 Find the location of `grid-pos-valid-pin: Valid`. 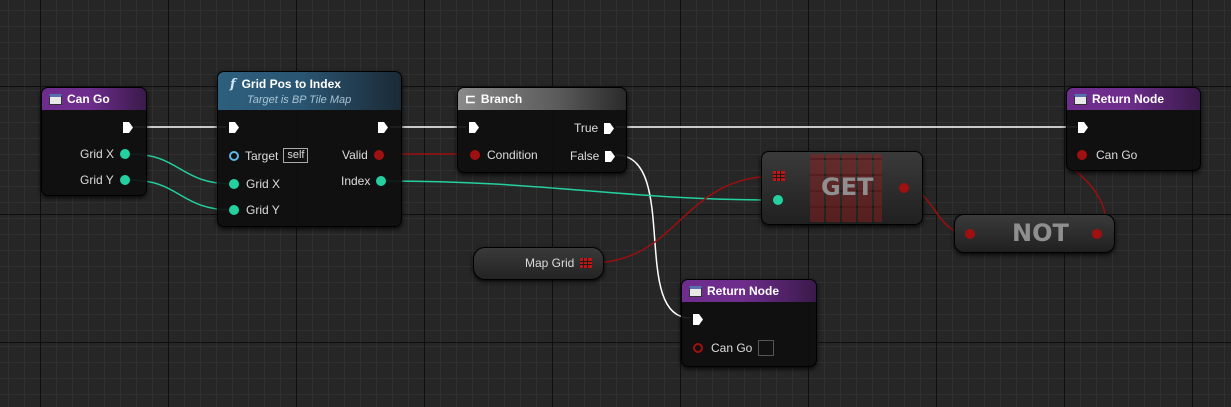

grid-pos-valid-pin: Valid is located at coordinates (363, 155).